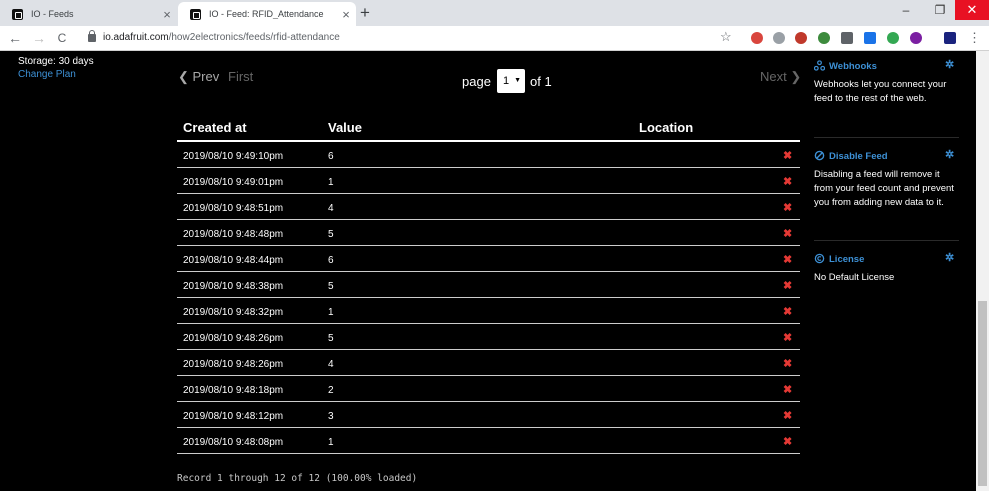  What do you see at coordinates (886, 261) in the screenshot?
I see `license-header: License ✲` at bounding box center [886, 261].